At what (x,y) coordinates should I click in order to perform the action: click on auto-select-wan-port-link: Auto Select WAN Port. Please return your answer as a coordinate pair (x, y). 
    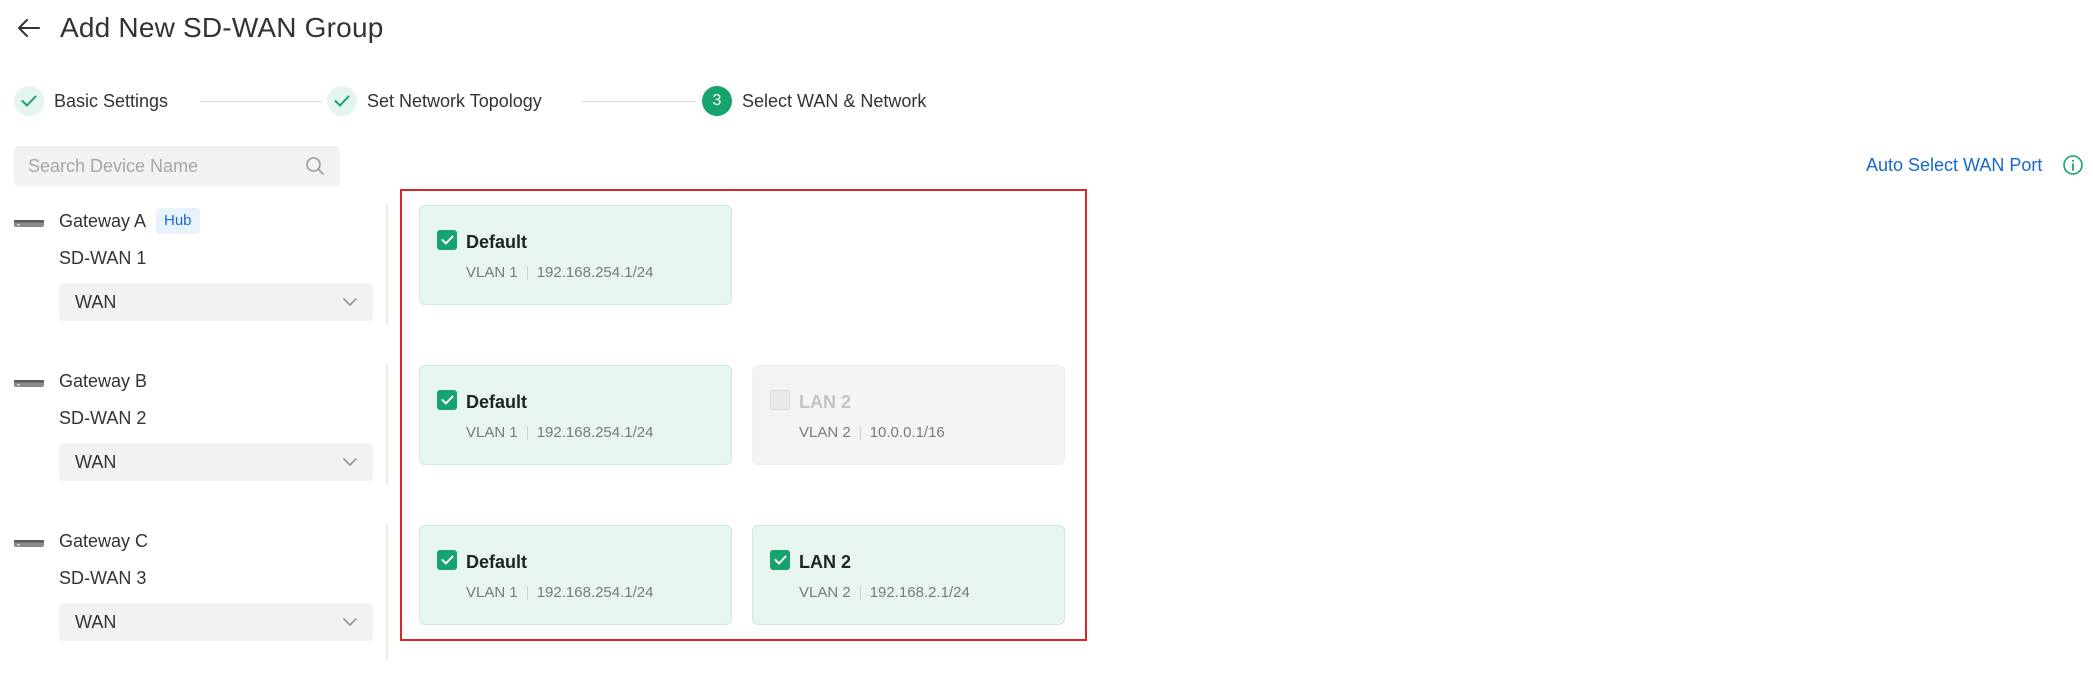
    Looking at the image, I should click on (1954, 165).